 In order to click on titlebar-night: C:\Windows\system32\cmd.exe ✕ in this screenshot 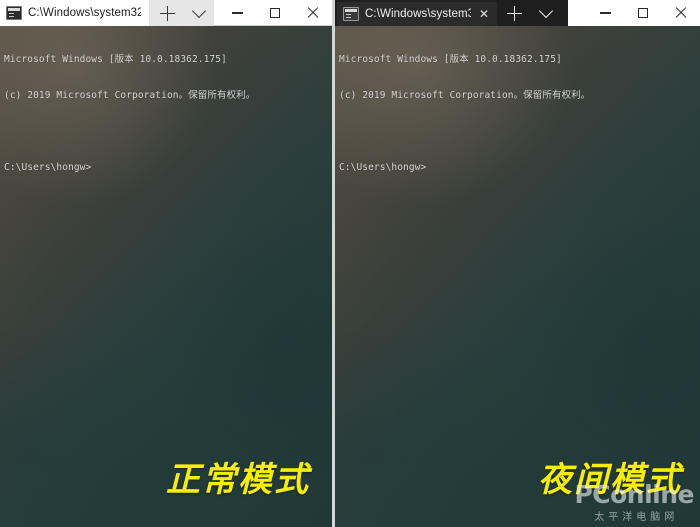, I will do `click(517, 13)`.